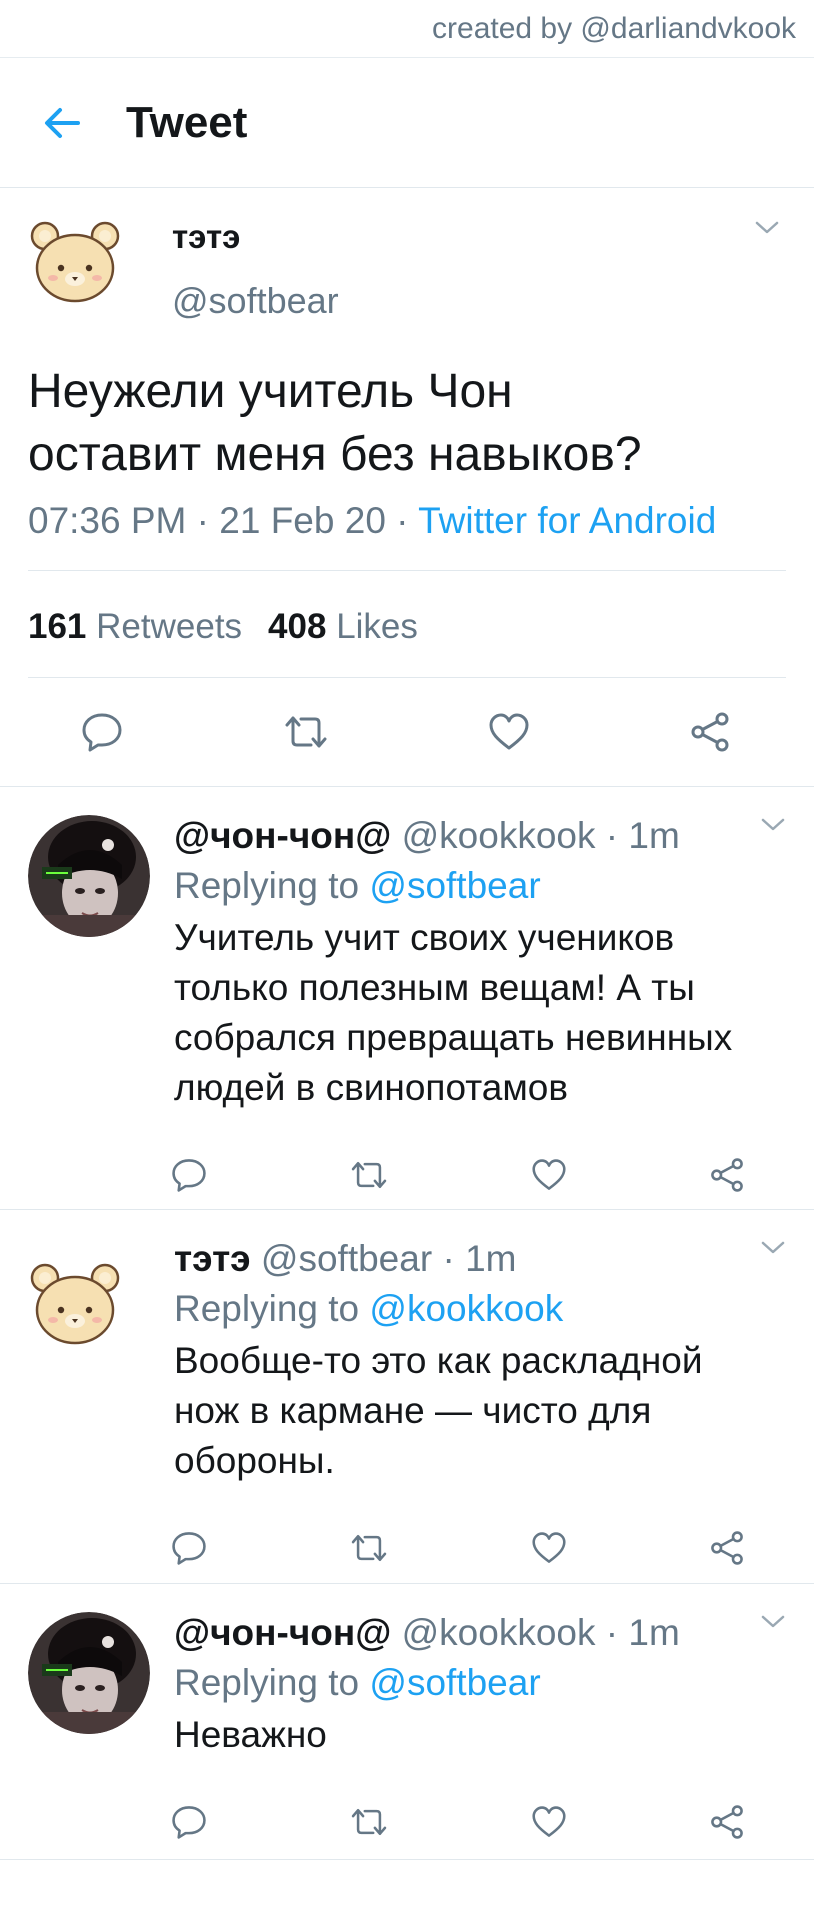  I want to click on page-title: Tweet, so click(187, 122).